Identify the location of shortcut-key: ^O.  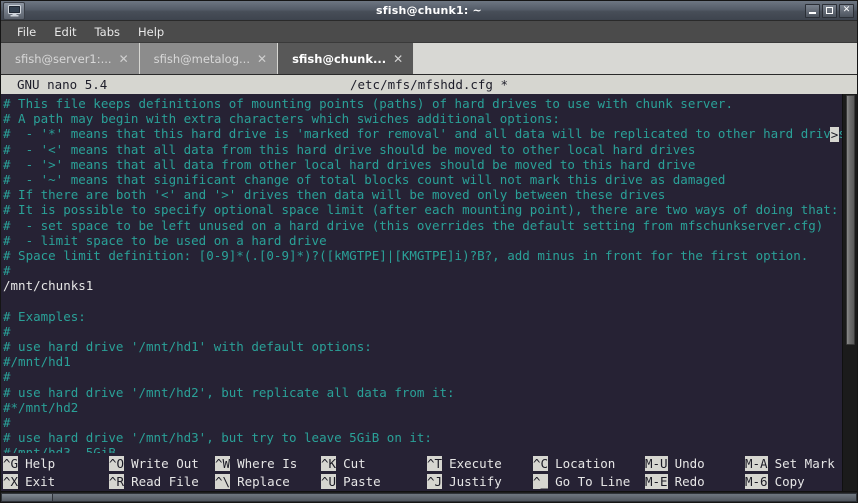
(117, 463).